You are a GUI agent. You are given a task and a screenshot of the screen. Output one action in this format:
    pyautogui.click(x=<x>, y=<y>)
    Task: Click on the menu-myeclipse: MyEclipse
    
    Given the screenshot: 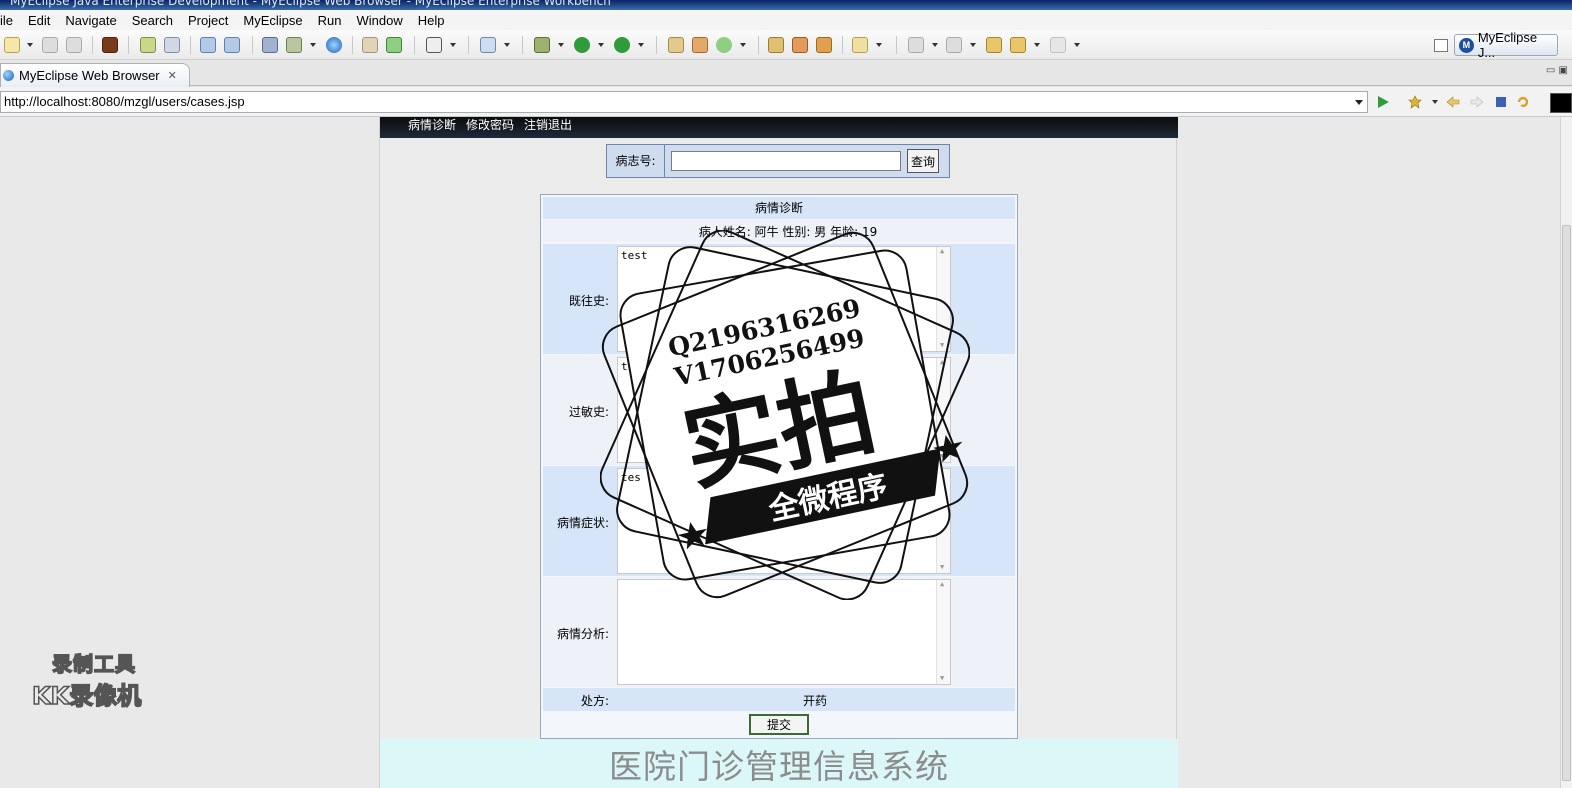 What is the action you would take?
    pyautogui.click(x=272, y=20)
    